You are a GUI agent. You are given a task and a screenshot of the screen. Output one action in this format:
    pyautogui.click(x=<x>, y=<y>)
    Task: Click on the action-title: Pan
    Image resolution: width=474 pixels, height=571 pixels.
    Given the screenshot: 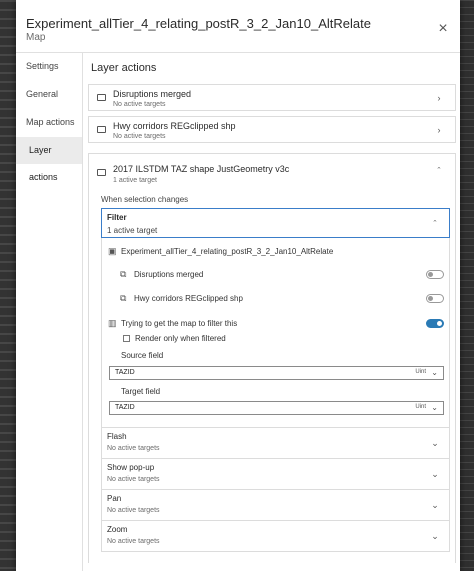 What is the action you would take?
    pyautogui.click(x=114, y=498)
    